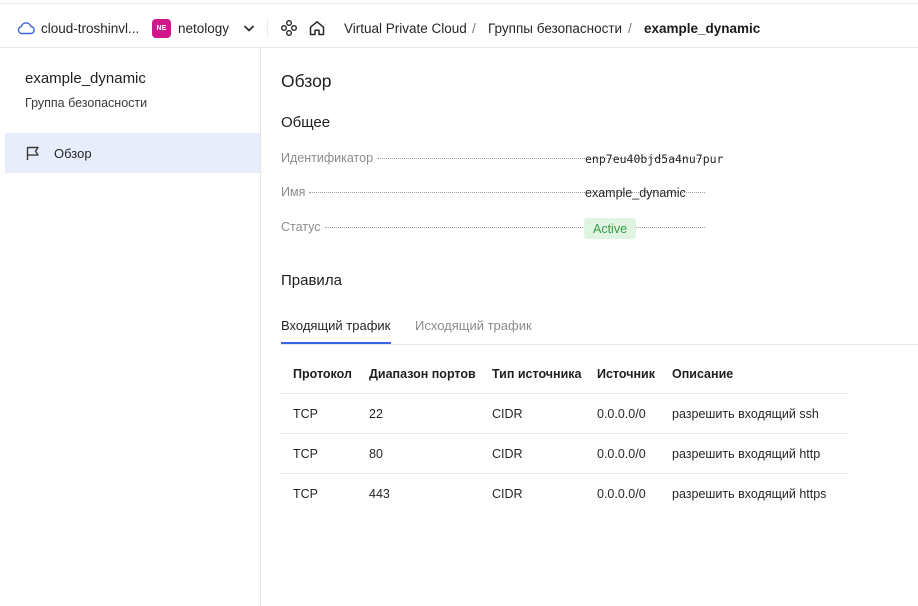 This screenshot has height=606, width=918. I want to click on traffic-tabs: Входящий трафик Исходящий трафик, so click(599, 327).